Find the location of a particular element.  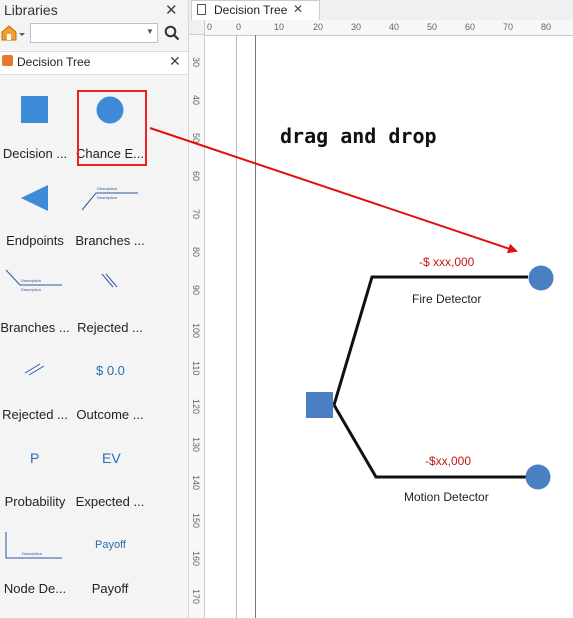

decision-node is located at coordinates (319, 405).